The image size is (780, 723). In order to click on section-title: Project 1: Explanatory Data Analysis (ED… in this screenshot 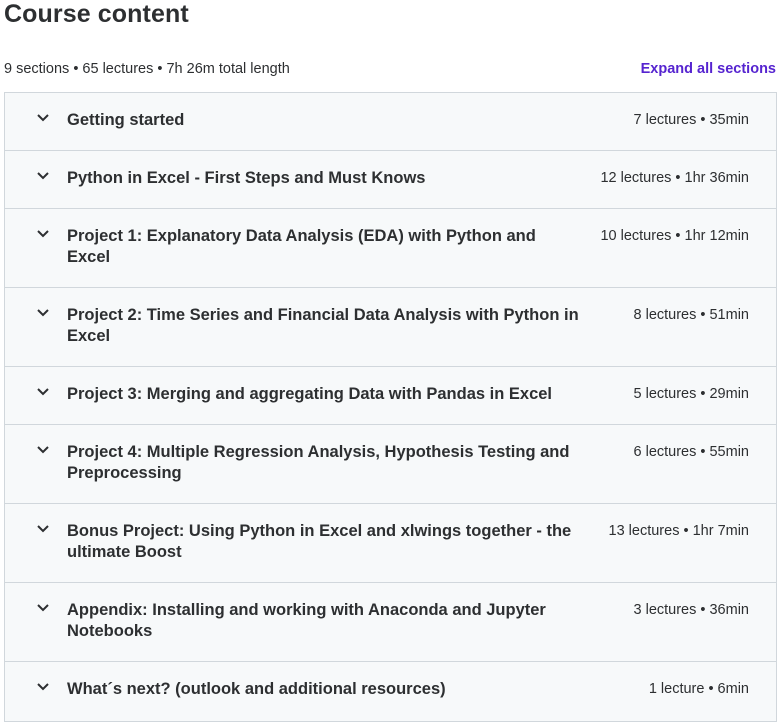, I will do `click(301, 246)`.